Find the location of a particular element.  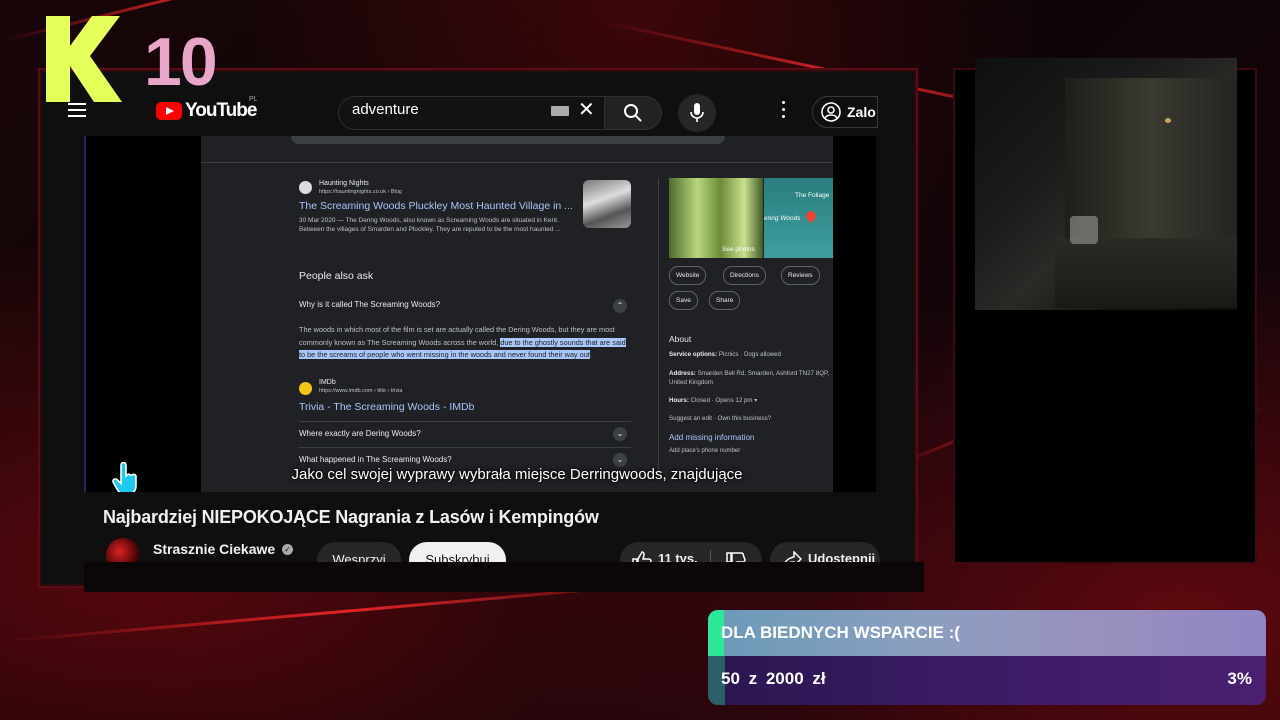

channel-logo: 10 is located at coordinates (132, 62).